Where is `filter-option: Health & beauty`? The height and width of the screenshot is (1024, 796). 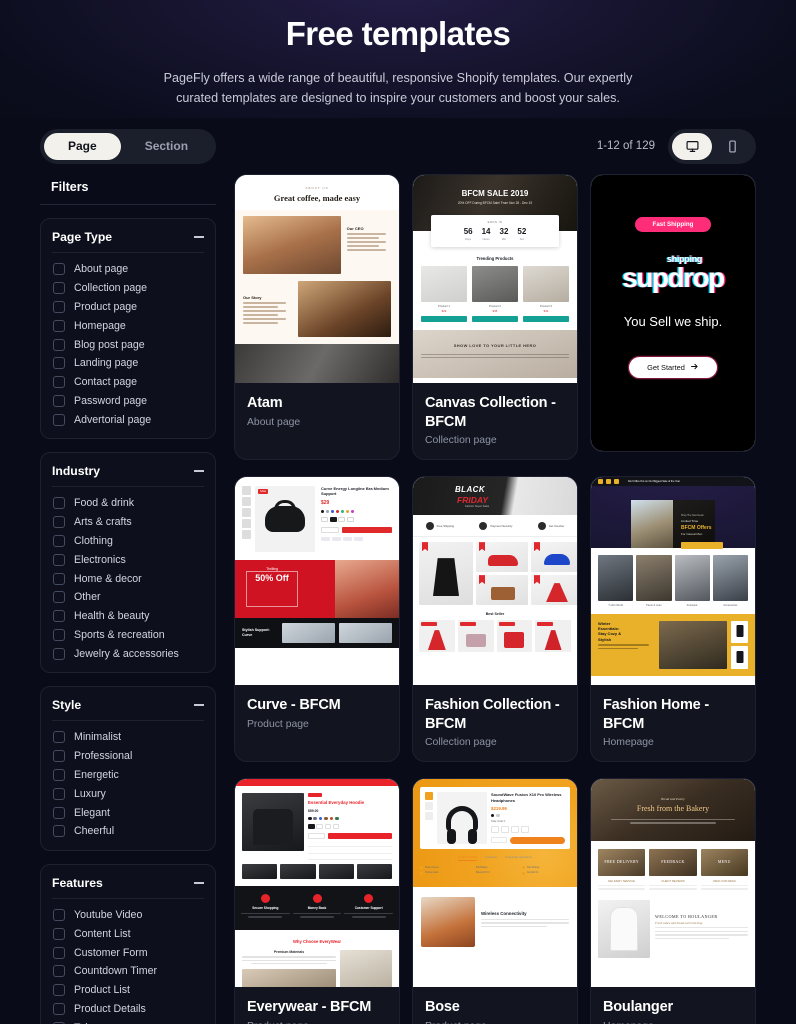
filter-option: Health & beauty is located at coordinates (128, 616).